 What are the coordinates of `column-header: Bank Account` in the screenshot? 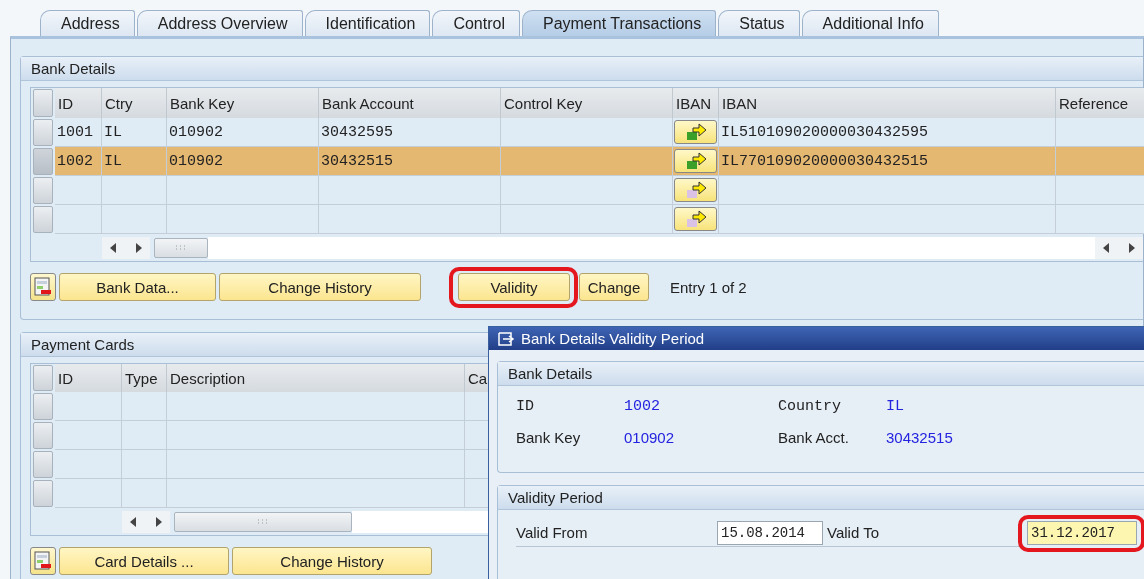 It's located at (410, 103).